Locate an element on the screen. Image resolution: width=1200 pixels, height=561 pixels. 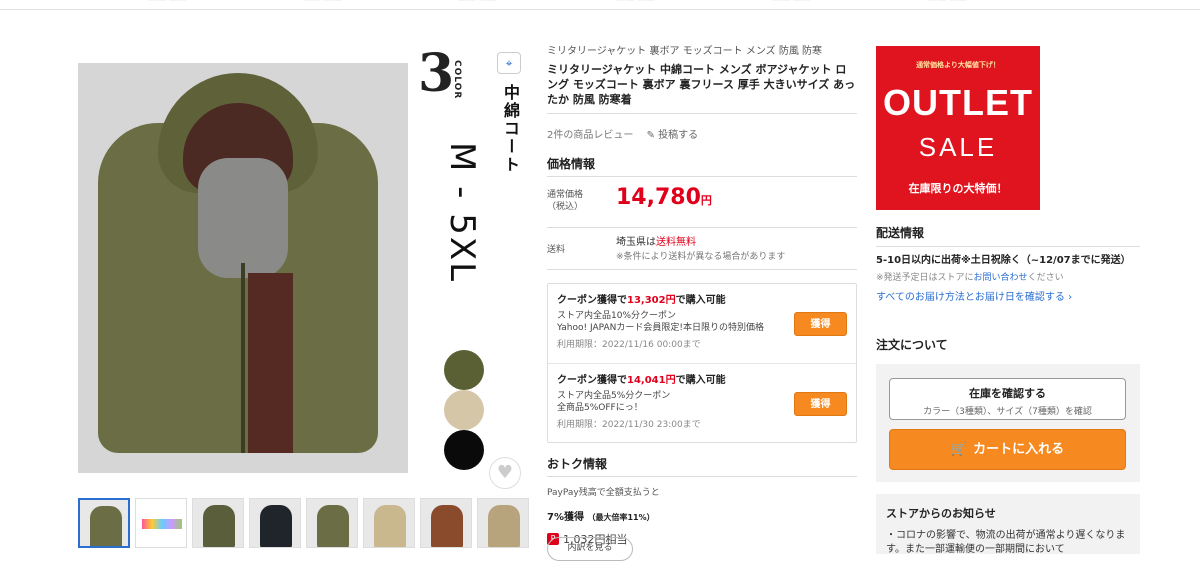
review-row: 2件の商品レビュー ✎ 投稿する is located at coordinates (702, 133).